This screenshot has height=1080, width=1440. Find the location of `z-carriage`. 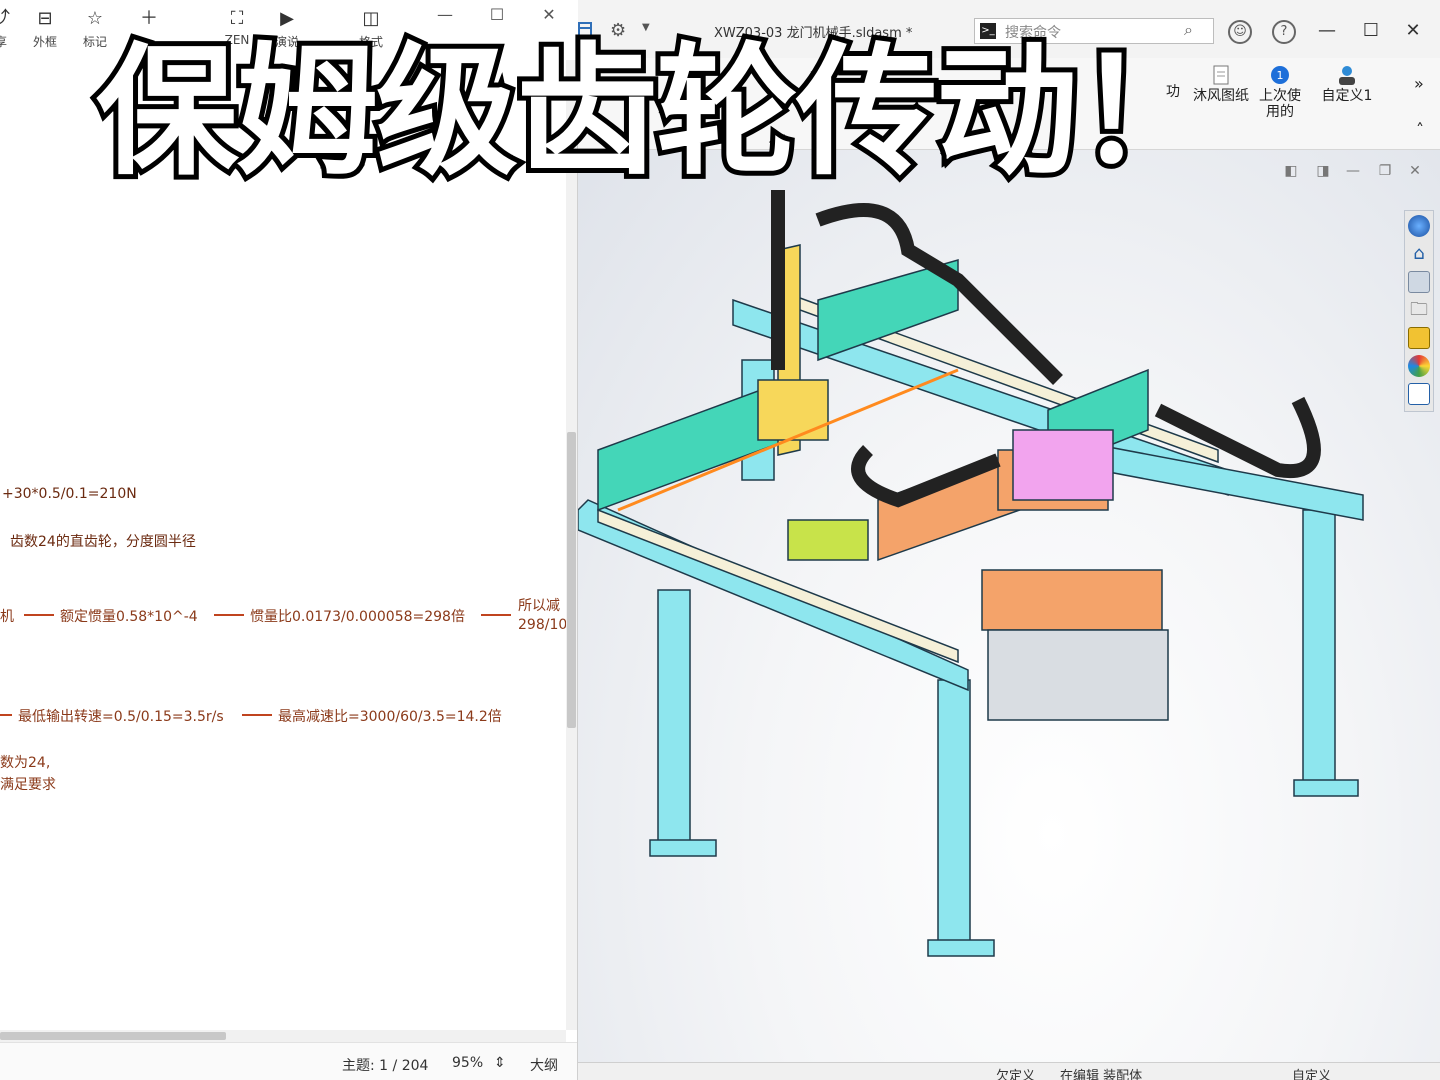

z-carriage is located at coordinates (793, 410).